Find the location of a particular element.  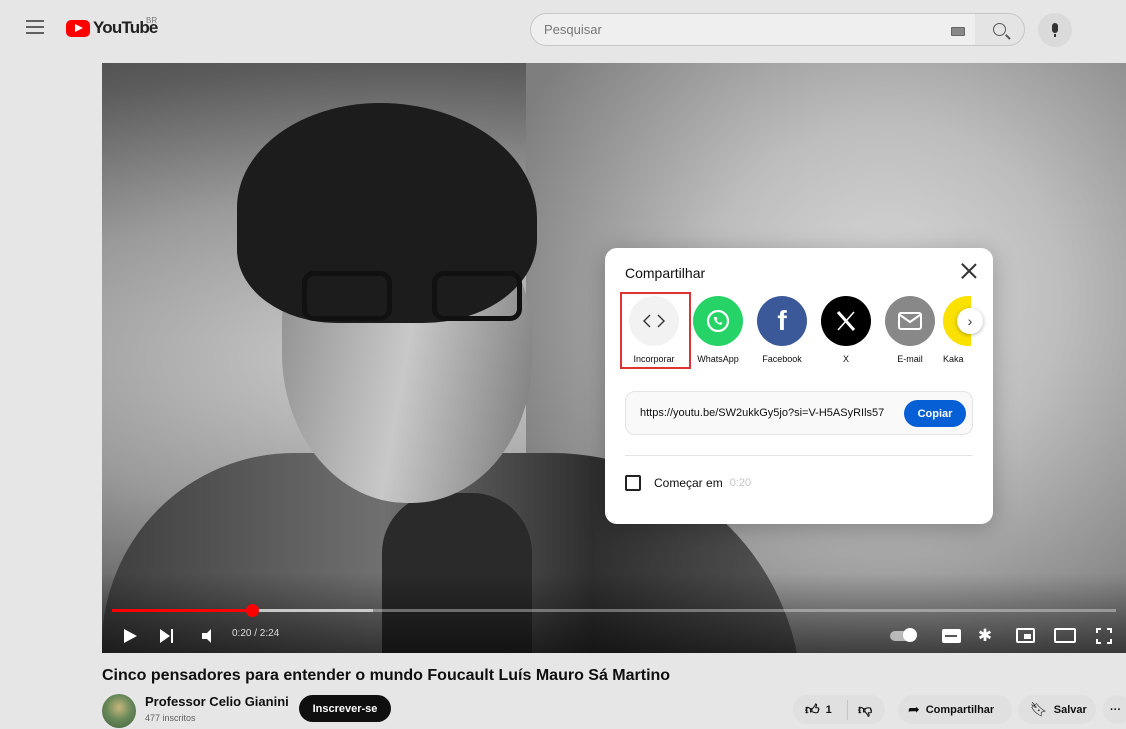

theater-mode-icon is located at coordinates (1065, 635).